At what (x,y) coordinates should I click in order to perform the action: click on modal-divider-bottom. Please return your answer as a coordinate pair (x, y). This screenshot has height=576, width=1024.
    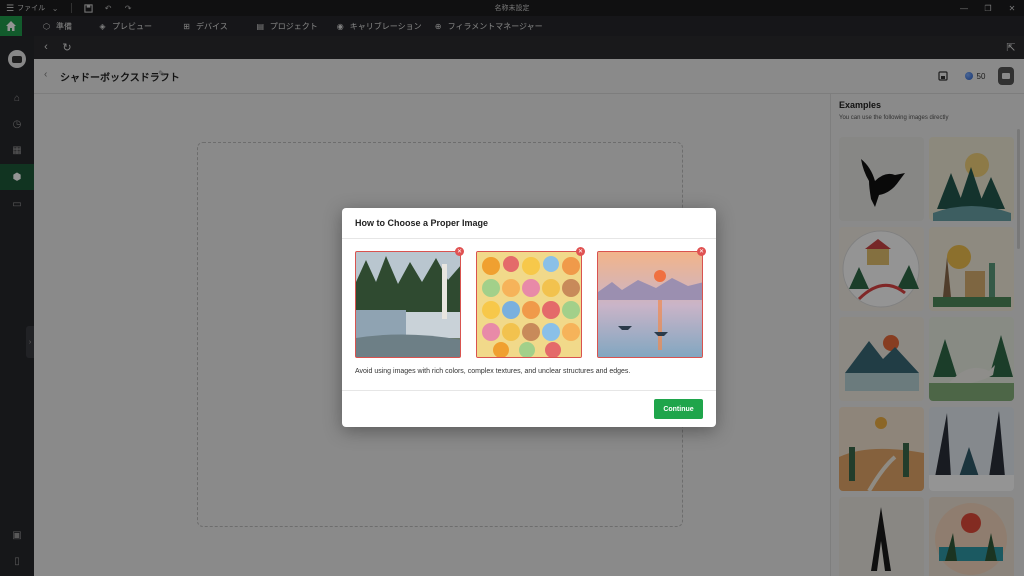
    Looking at the image, I should click on (529, 390).